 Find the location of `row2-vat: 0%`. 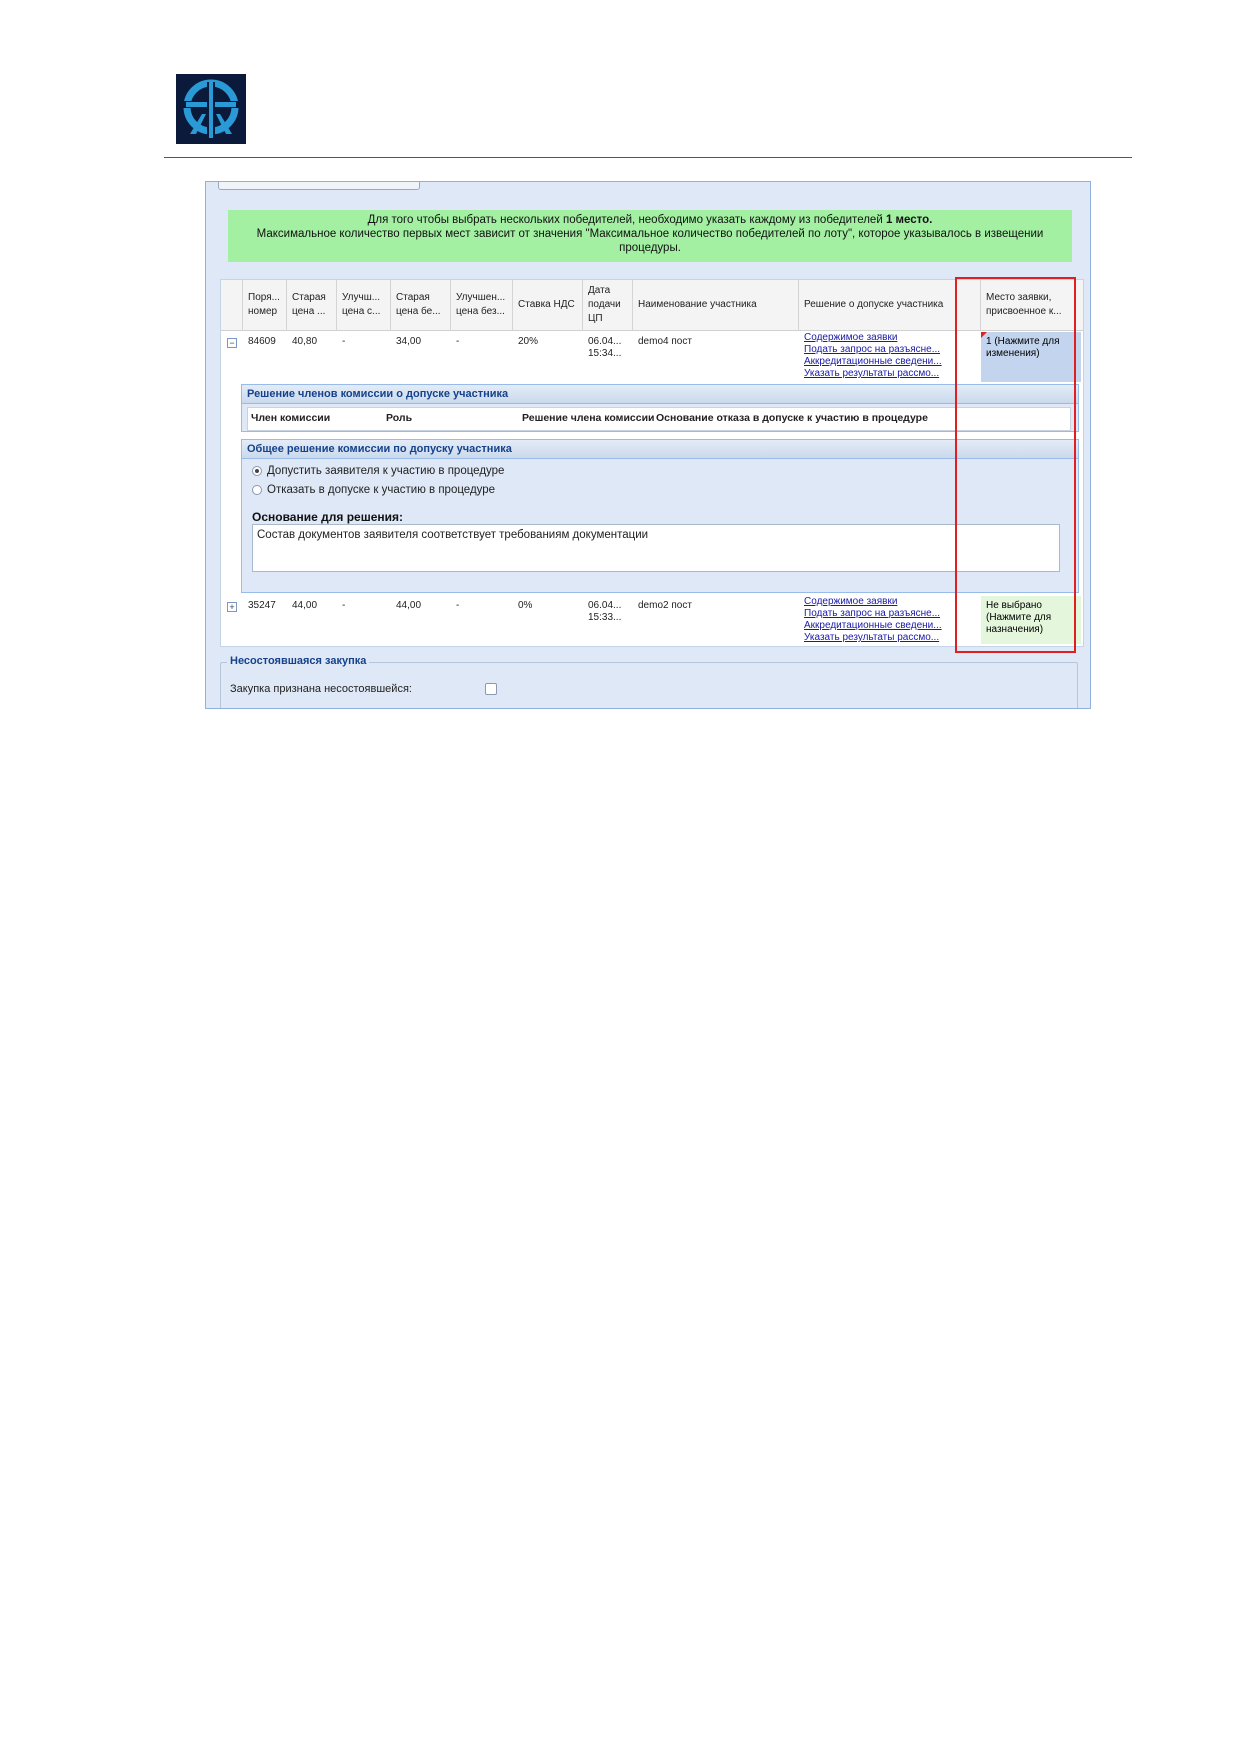

row2-vat: 0% is located at coordinates (525, 605).